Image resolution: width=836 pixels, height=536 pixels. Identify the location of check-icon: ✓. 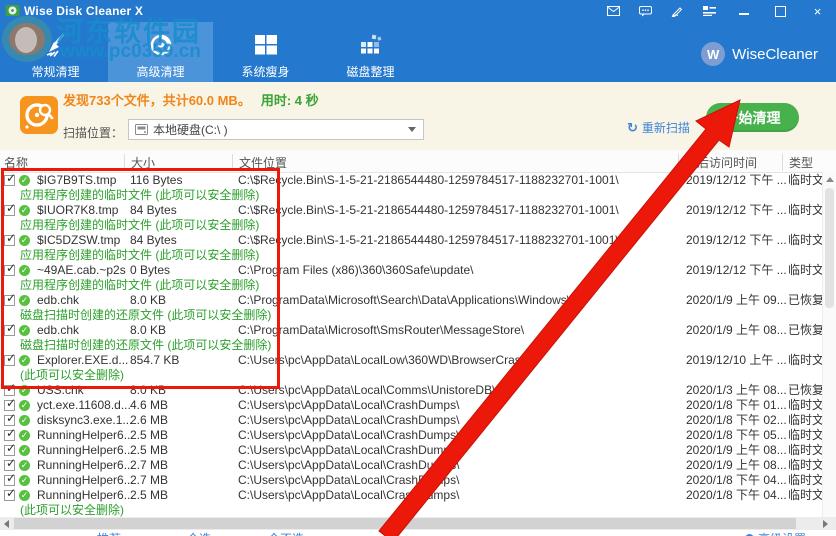
(11, 403).